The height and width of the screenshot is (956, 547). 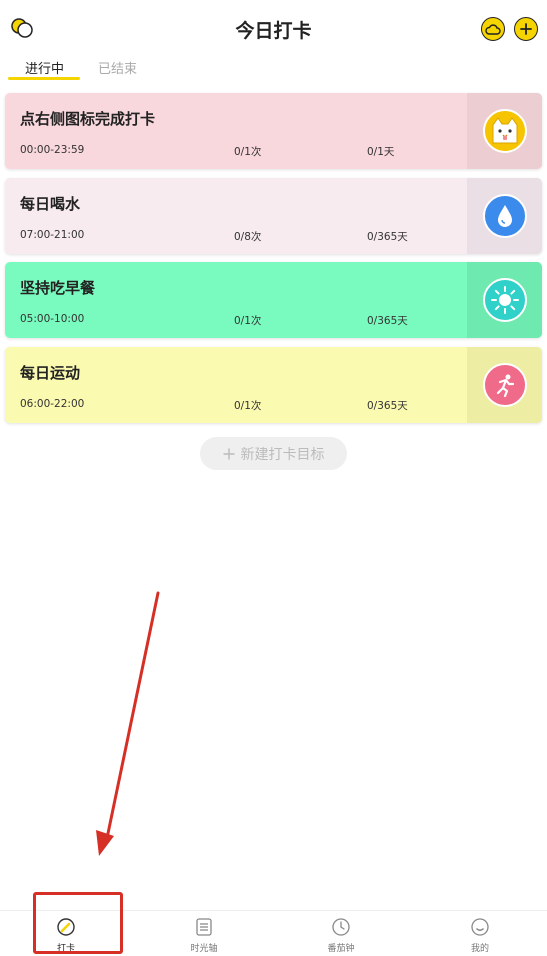 I want to click on tab-label: 时光轴, so click(x=204, y=949).